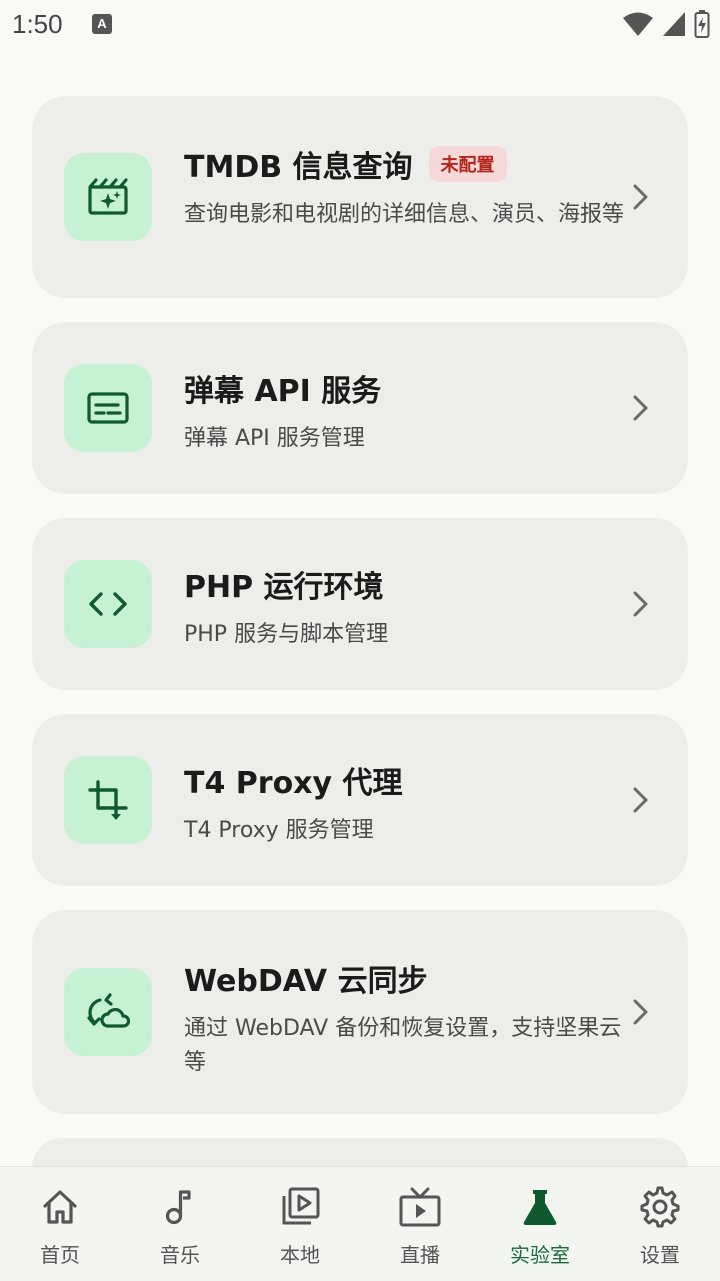 The image size is (720, 1281). I want to click on card-title: TMDB 信息查询, so click(298, 167).